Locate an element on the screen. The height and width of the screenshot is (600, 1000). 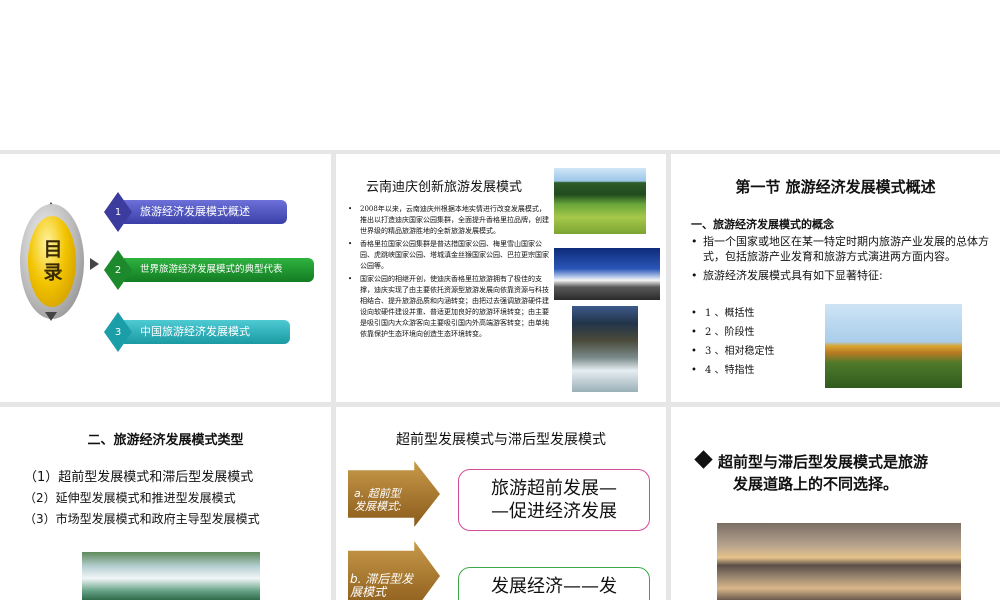
statement-line: 发展道路上的不同选择。 is located at coordinates (816, 484).